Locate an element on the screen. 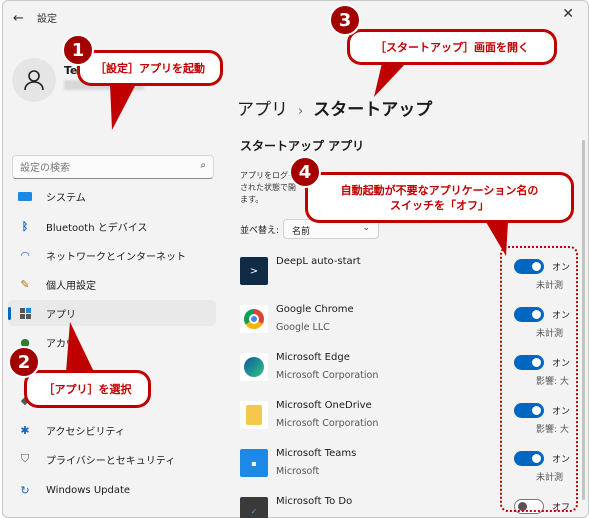 This screenshot has width=589, height=518. callout-3-text: ［スタートアップ］画面を開く is located at coordinates (452, 47).